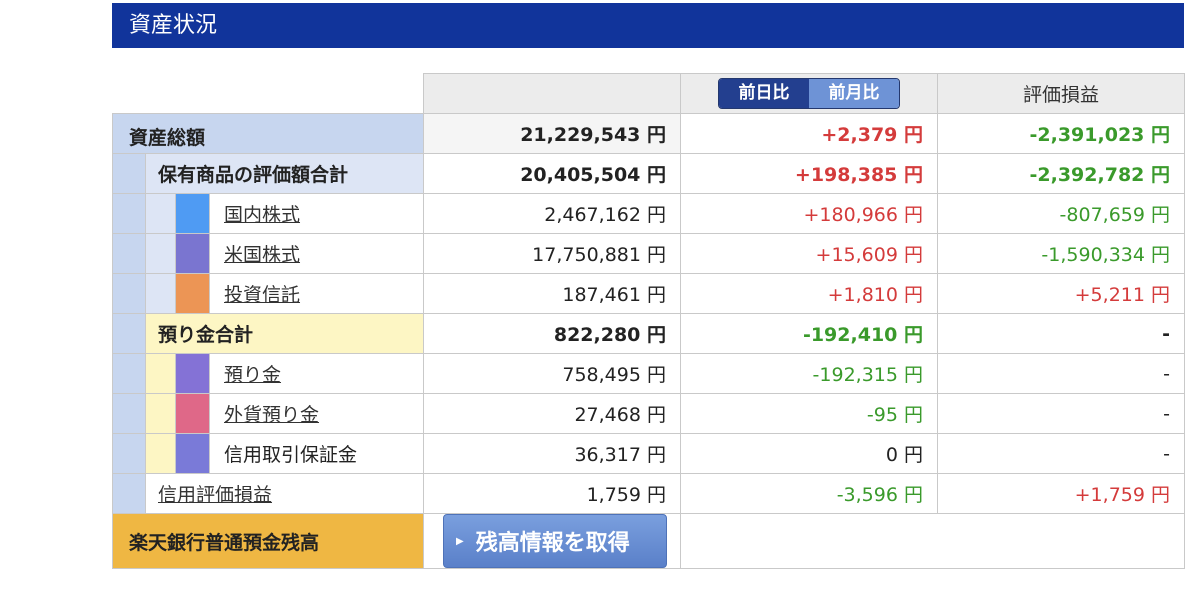 This screenshot has width=1200, height=589. I want to click on table-row: 外貨預り金 27,468 円 -95 円 -, so click(648, 413).